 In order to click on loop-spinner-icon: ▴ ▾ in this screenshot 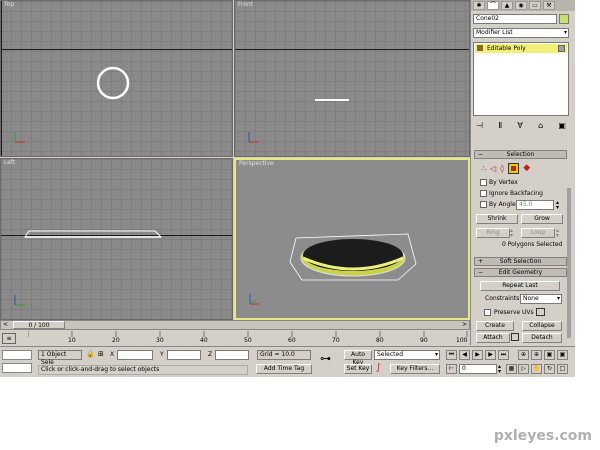, I will do `click(557, 233)`.